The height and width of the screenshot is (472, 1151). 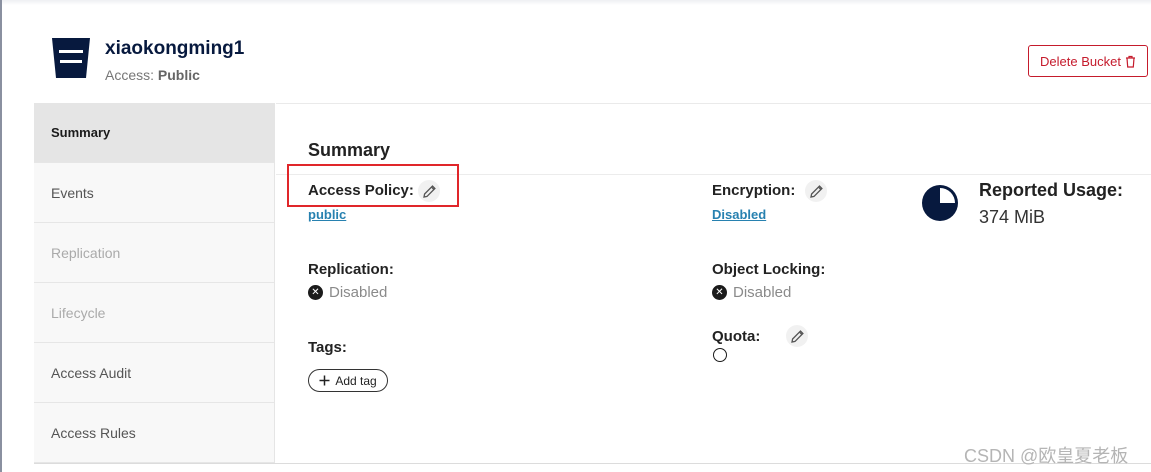 What do you see at coordinates (78, 312) in the screenshot?
I see `sidebar-item-label: Lifecycle` at bounding box center [78, 312].